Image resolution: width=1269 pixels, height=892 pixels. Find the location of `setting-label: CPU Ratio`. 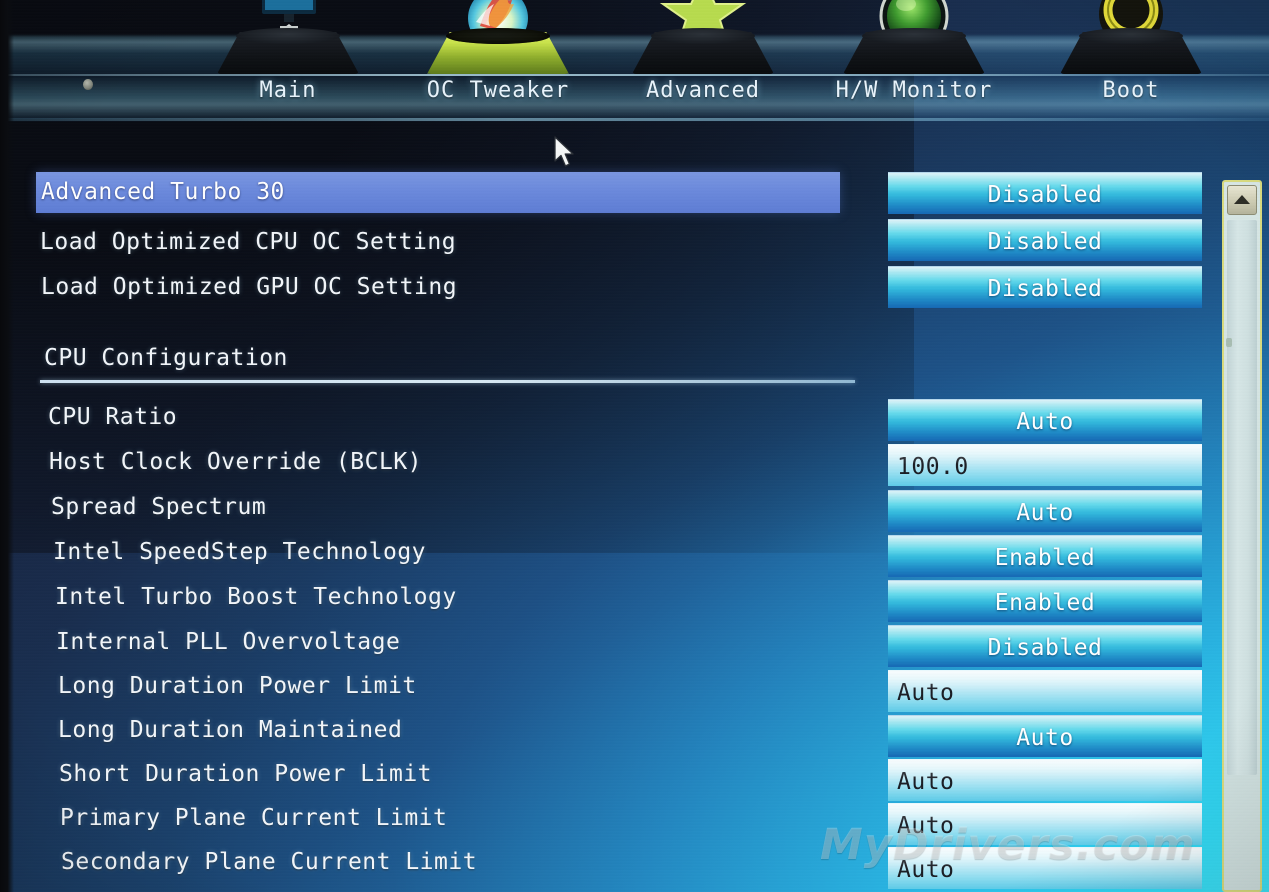

setting-label: CPU Ratio is located at coordinates (113, 417).